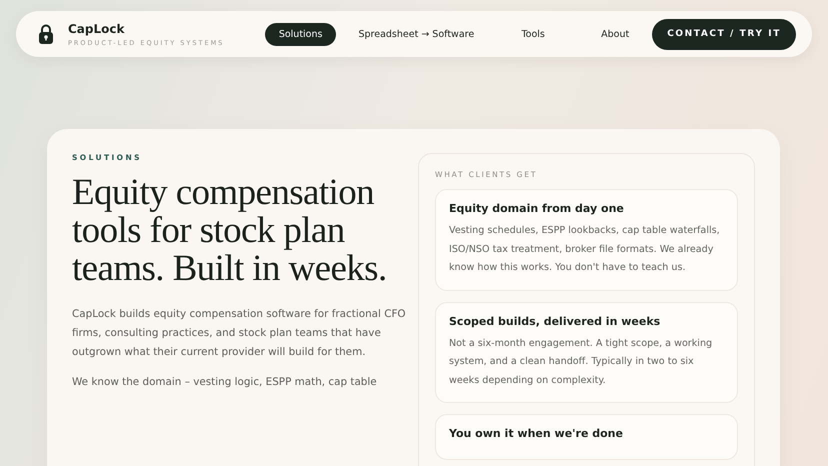 This screenshot has height=466, width=828. Describe the element at coordinates (46, 34) in the screenshot. I see `padlock-icon` at that location.